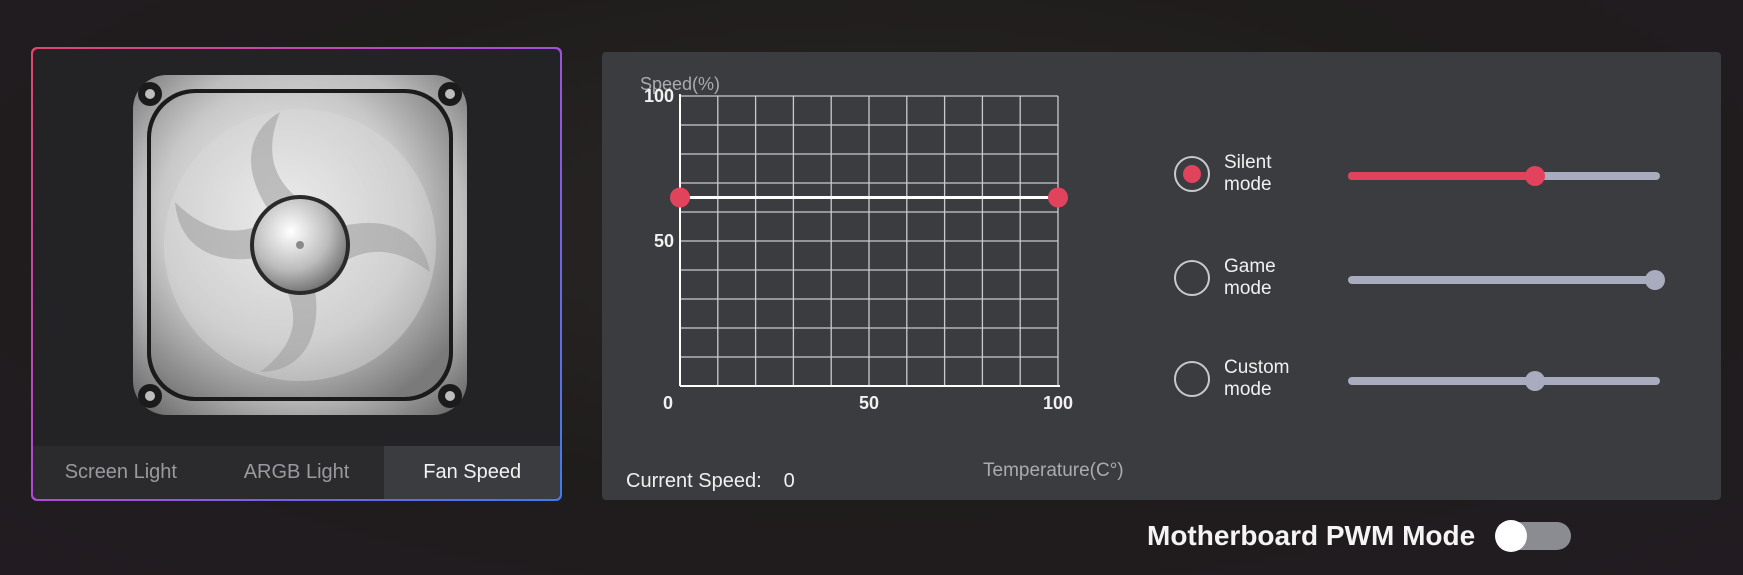 The image size is (1743, 575). Describe the element at coordinates (1311, 535) in the screenshot. I see `pwm-mode-label: Motherboard PWM Mode` at that location.